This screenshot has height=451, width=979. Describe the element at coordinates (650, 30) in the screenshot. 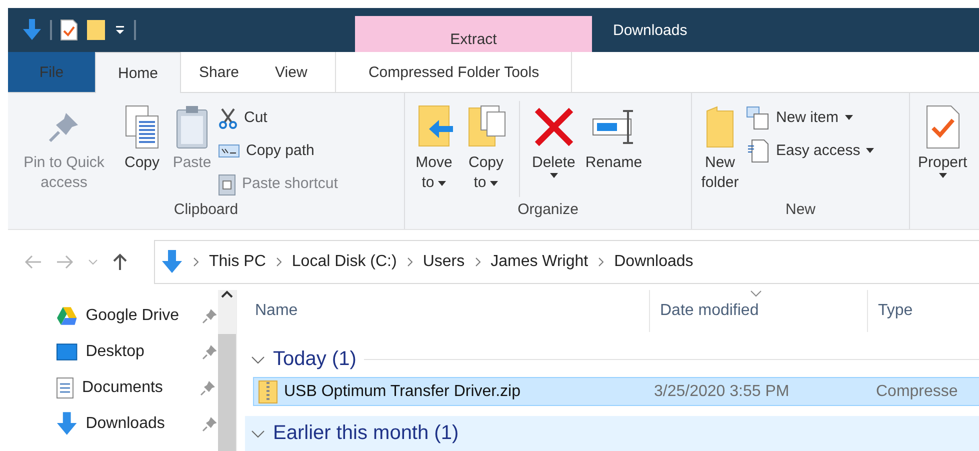

I see `window-title: Downloads` at that location.